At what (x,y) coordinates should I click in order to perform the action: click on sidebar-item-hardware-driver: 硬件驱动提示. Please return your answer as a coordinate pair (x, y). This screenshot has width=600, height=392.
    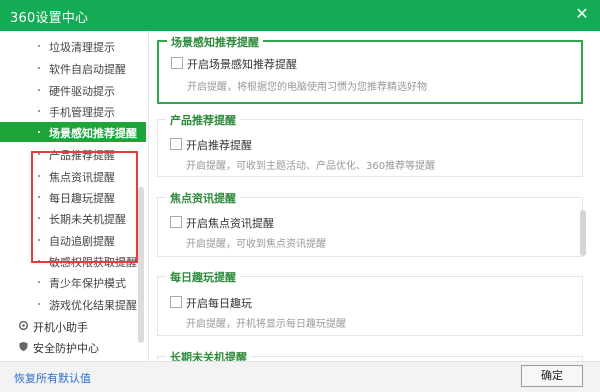
    Looking at the image, I should click on (73, 90).